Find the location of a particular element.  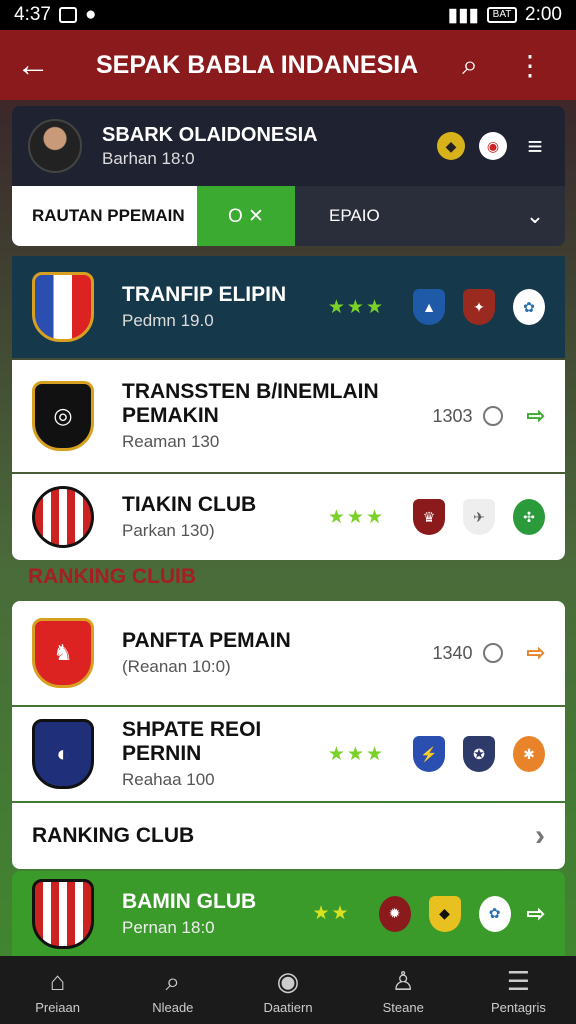

item-subtitle: Reaman 130 is located at coordinates (171, 441).